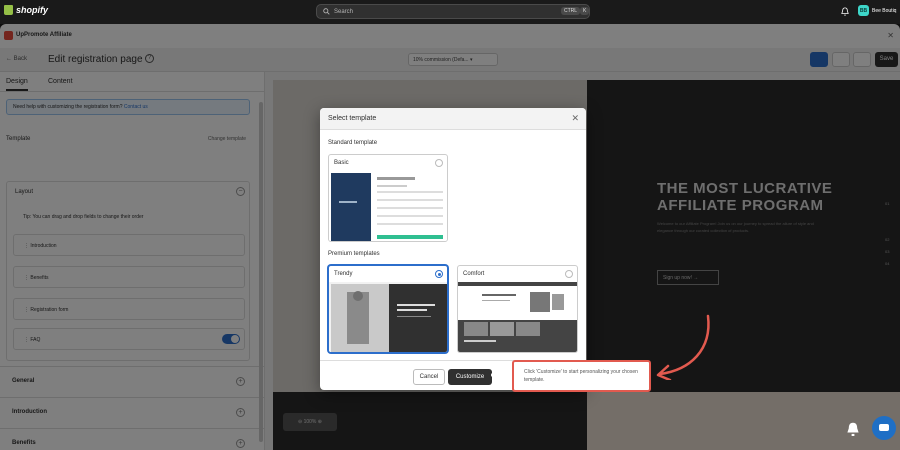 The width and height of the screenshot is (900, 450). What do you see at coordinates (354, 254) in the screenshot?
I see `premium-templates-label: Premium templates` at bounding box center [354, 254].